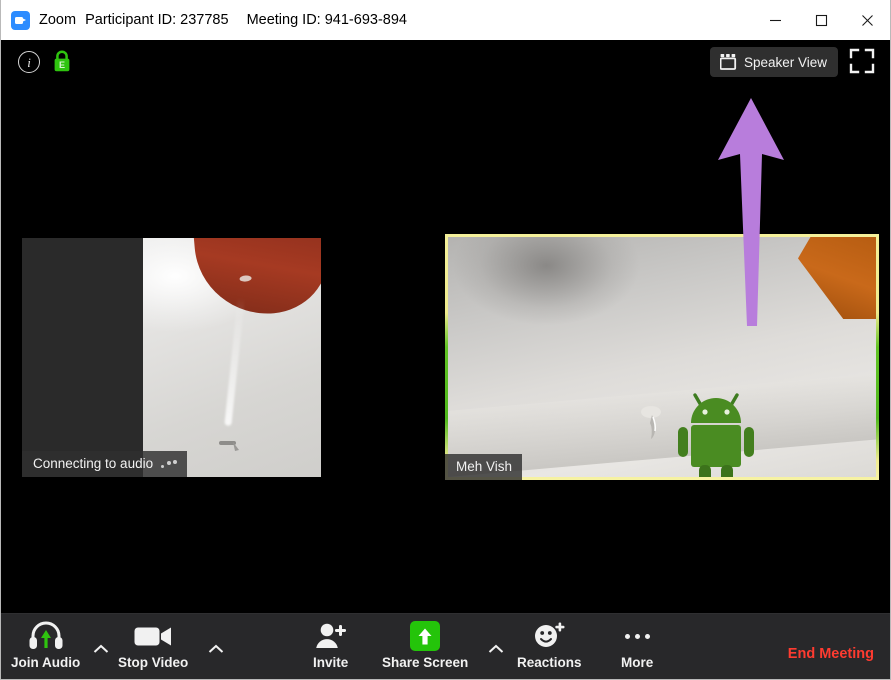 This screenshot has height=680, width=891. What do you see at coordinates (496, 649) in the screenshot?
I see `share-screen-options-caret` at bounding box center [496, 649].